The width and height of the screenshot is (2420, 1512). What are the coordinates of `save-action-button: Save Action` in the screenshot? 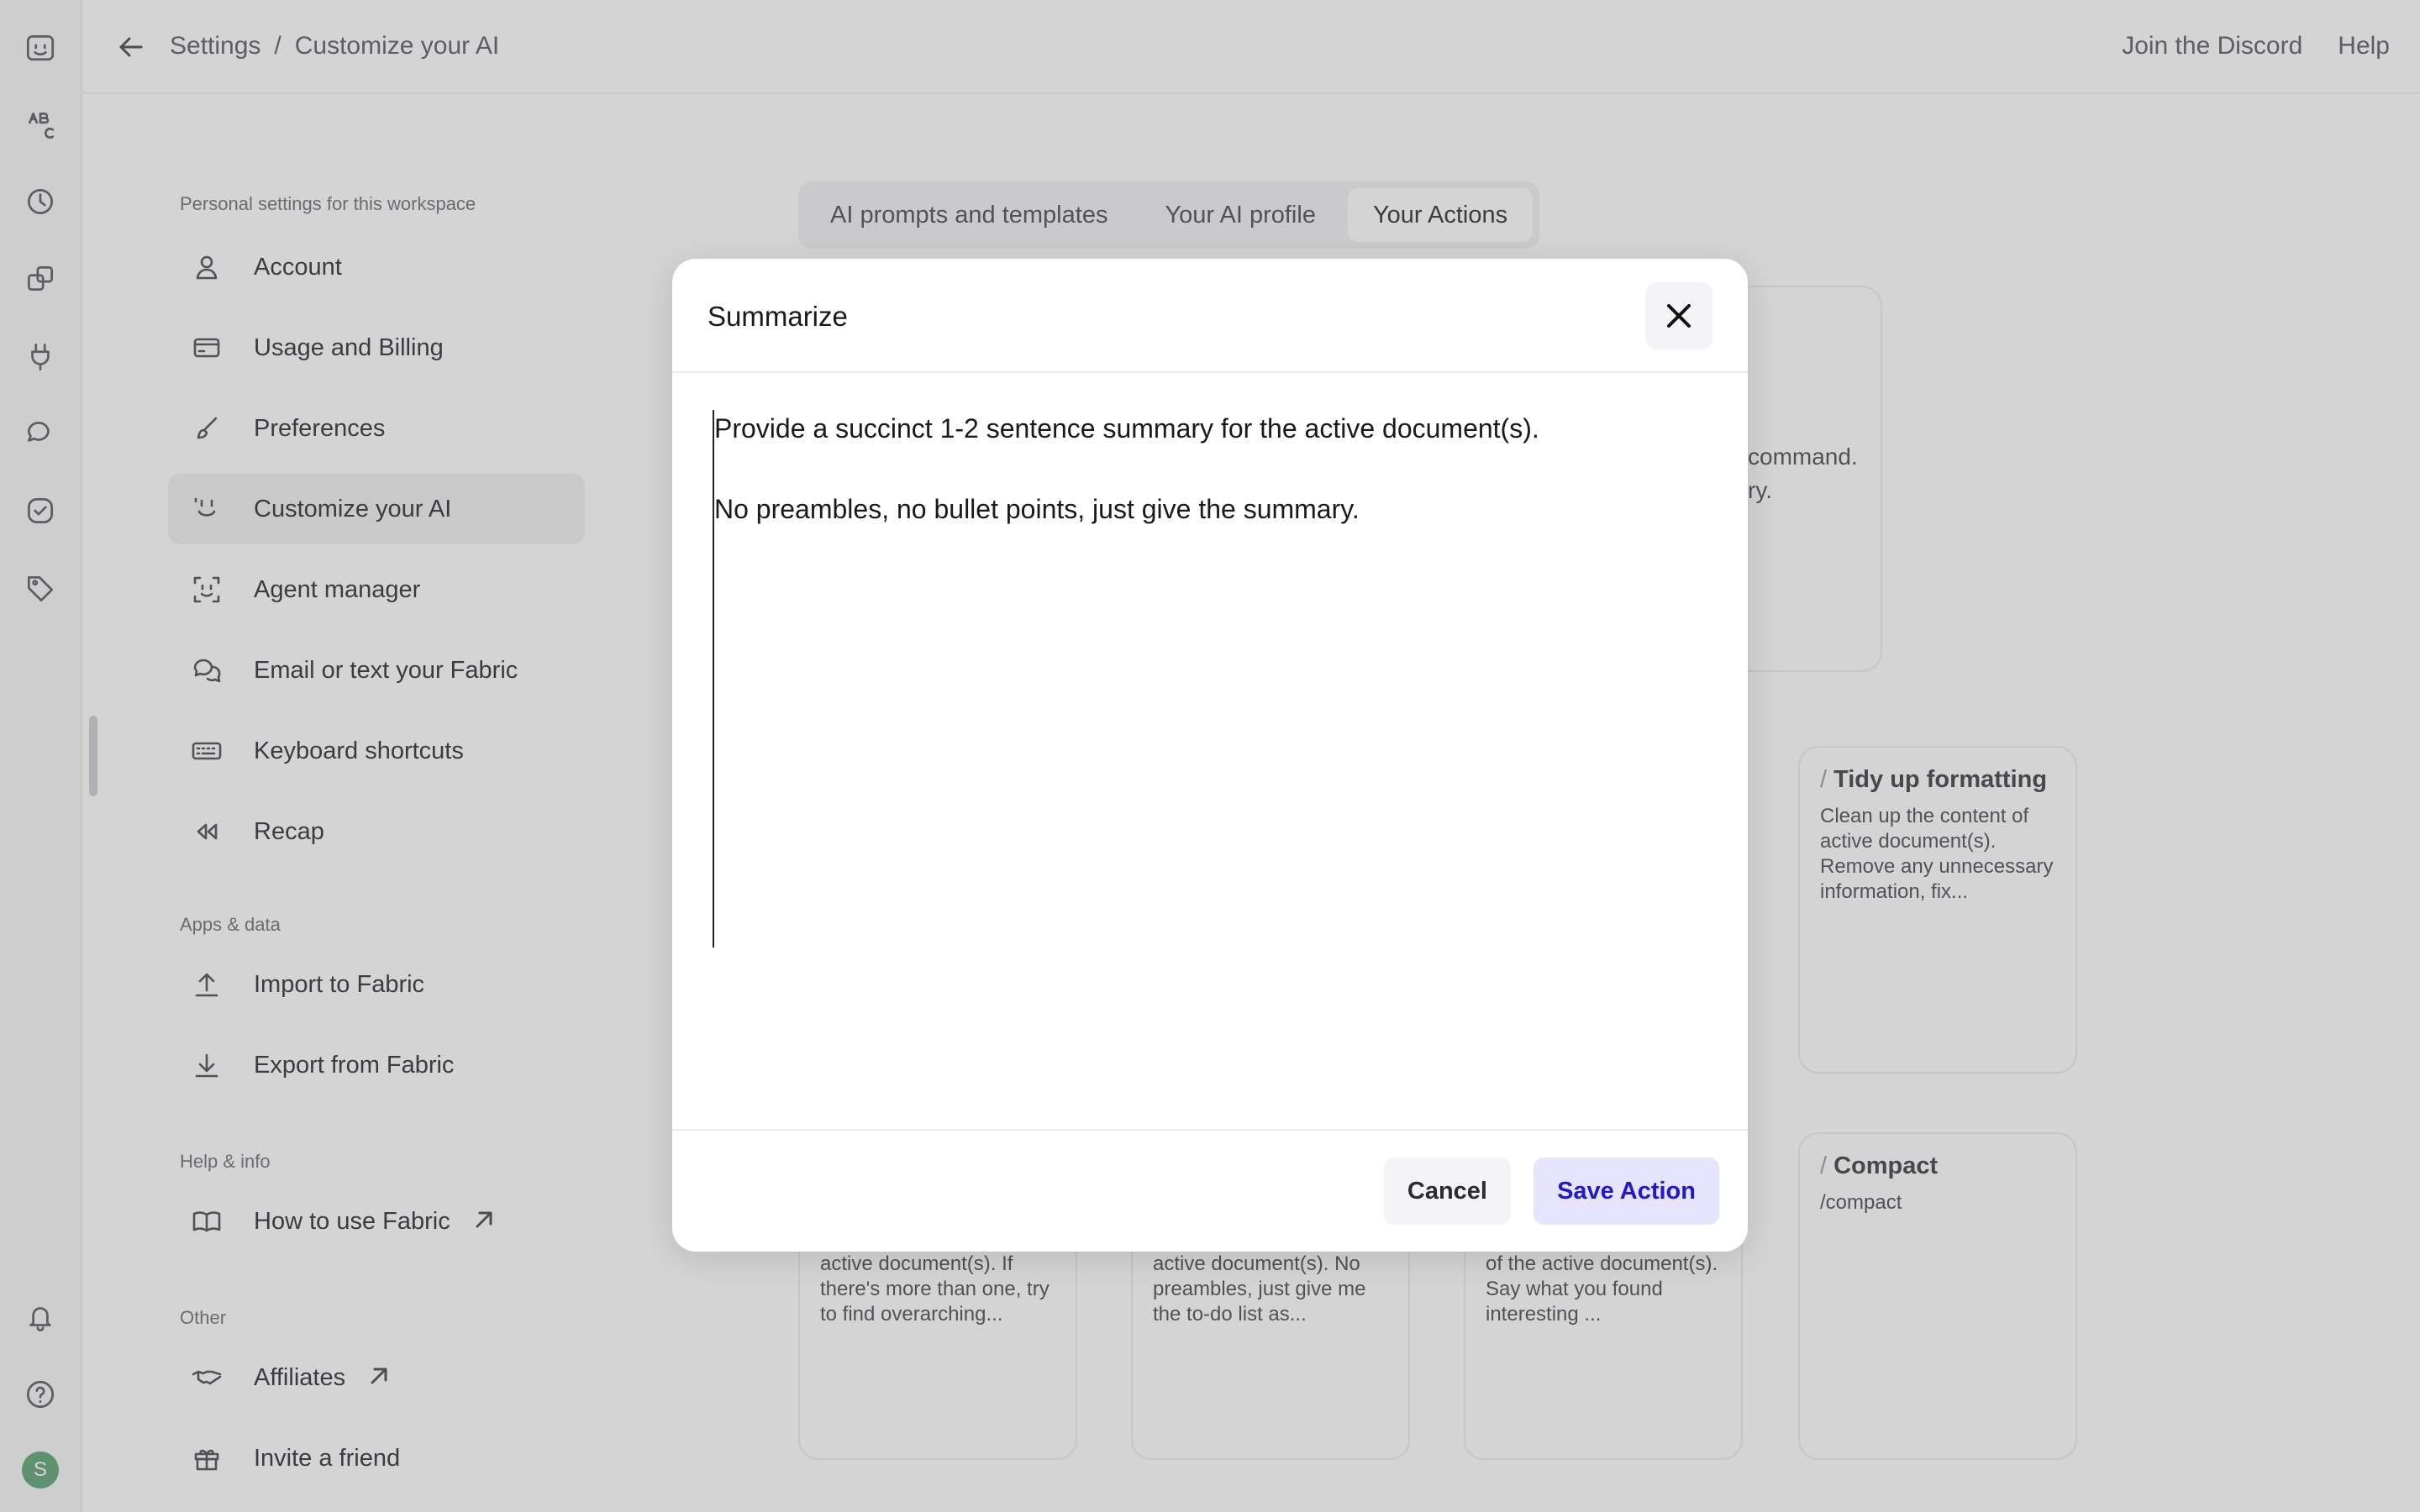 It's located at (1626, 1191).